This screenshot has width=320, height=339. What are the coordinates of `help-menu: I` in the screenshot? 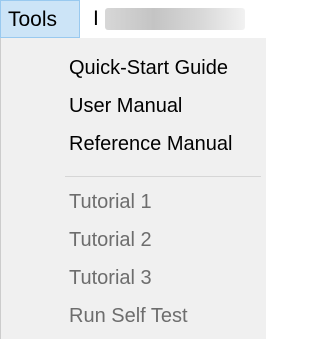 It's located at (173, 19).